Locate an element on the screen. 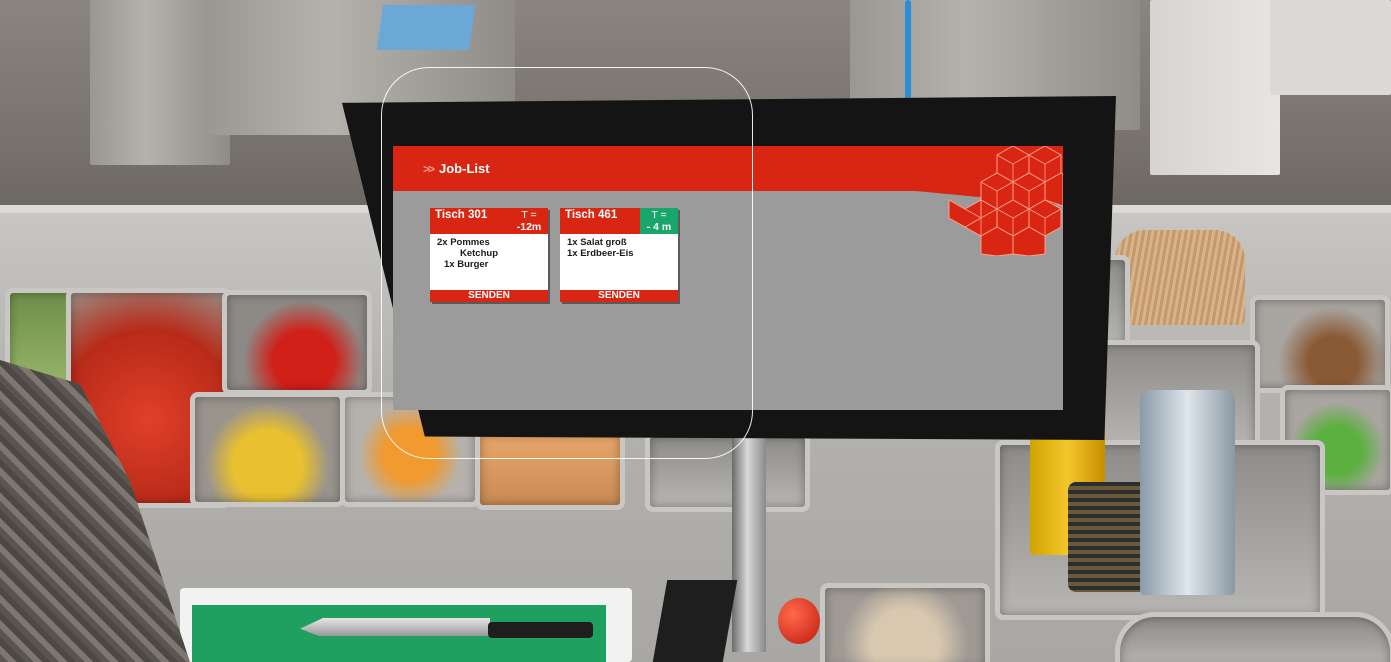 The width and height of the screenshot is (1391, 662). tomato is located at coordinates (799, 621).